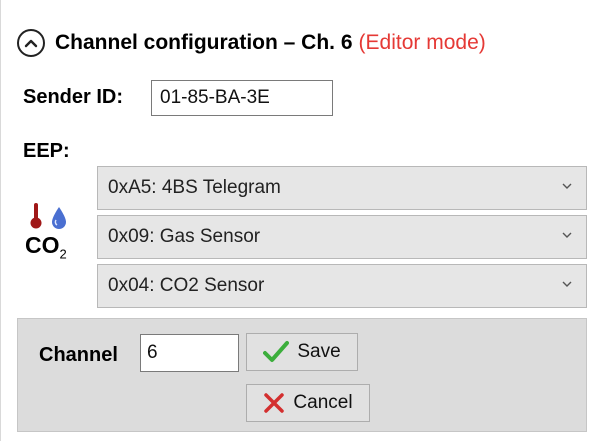 Image resolution: width=597 pixels, height=441 pixels. What do you see at coordinates (242, 98) in the screenshot?
I see `sender-id-input` at bounding box center [242, 98].